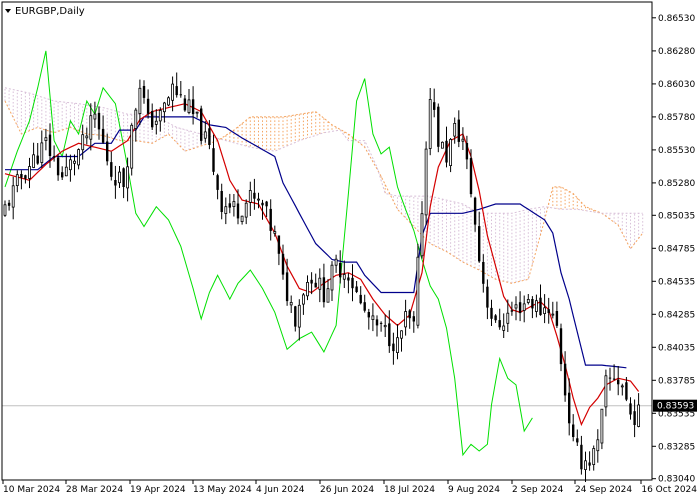 This screenshot has height=500, width=700. Describe the element at coordinates (222, 490) in the screenshot. I see `x-tick-label: 13 May 2024` at that location.